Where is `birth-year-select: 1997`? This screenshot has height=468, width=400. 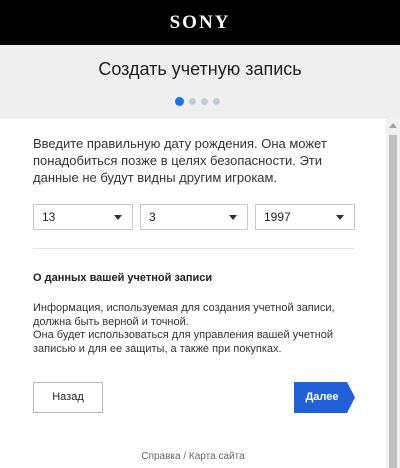
birth-year-select: 1997 is located at coordinates (305, 217).